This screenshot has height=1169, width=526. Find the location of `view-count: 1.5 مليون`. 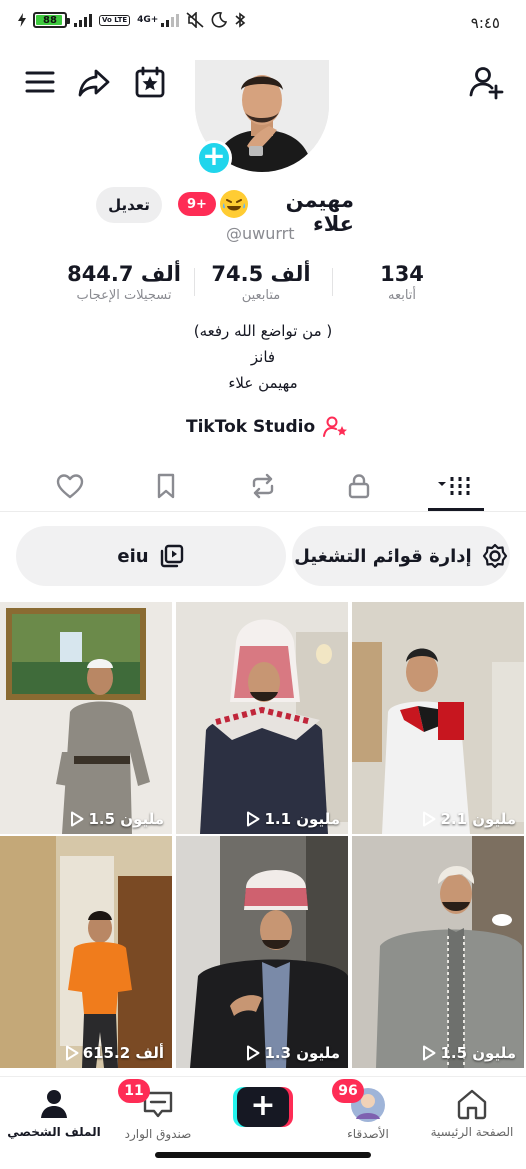

view-count: 1.5 مليون is located at coordinates (469, 1053).